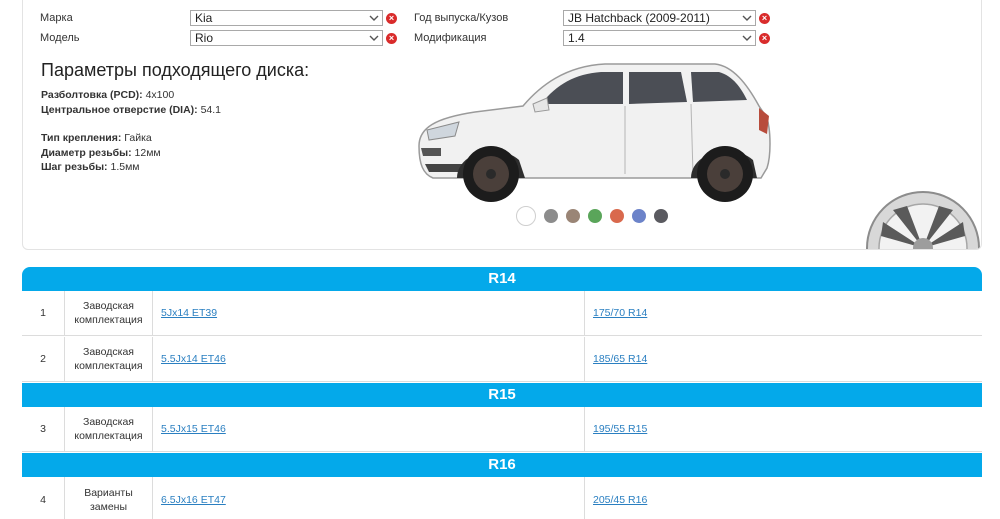 The height and width of the screenshot is (519, 1000). Describe the element at coordinates (595, 216) in the screenshot. I see `color-swatch-green` at that location.